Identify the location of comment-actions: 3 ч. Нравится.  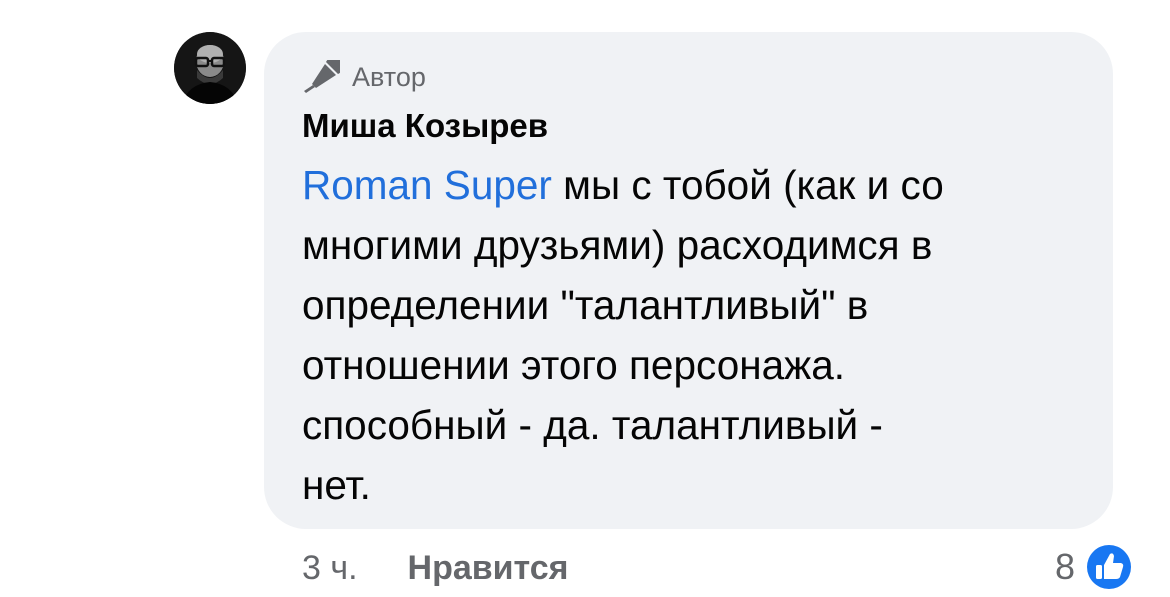
(435, 568).